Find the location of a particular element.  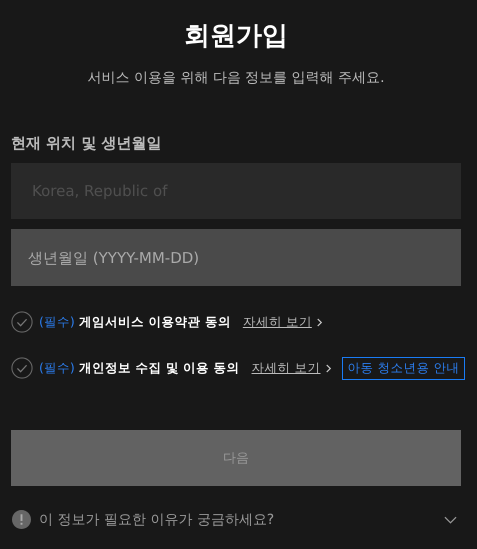

section-label: 현재 위치 및 생년월일 is located at coordinates (87, 143).